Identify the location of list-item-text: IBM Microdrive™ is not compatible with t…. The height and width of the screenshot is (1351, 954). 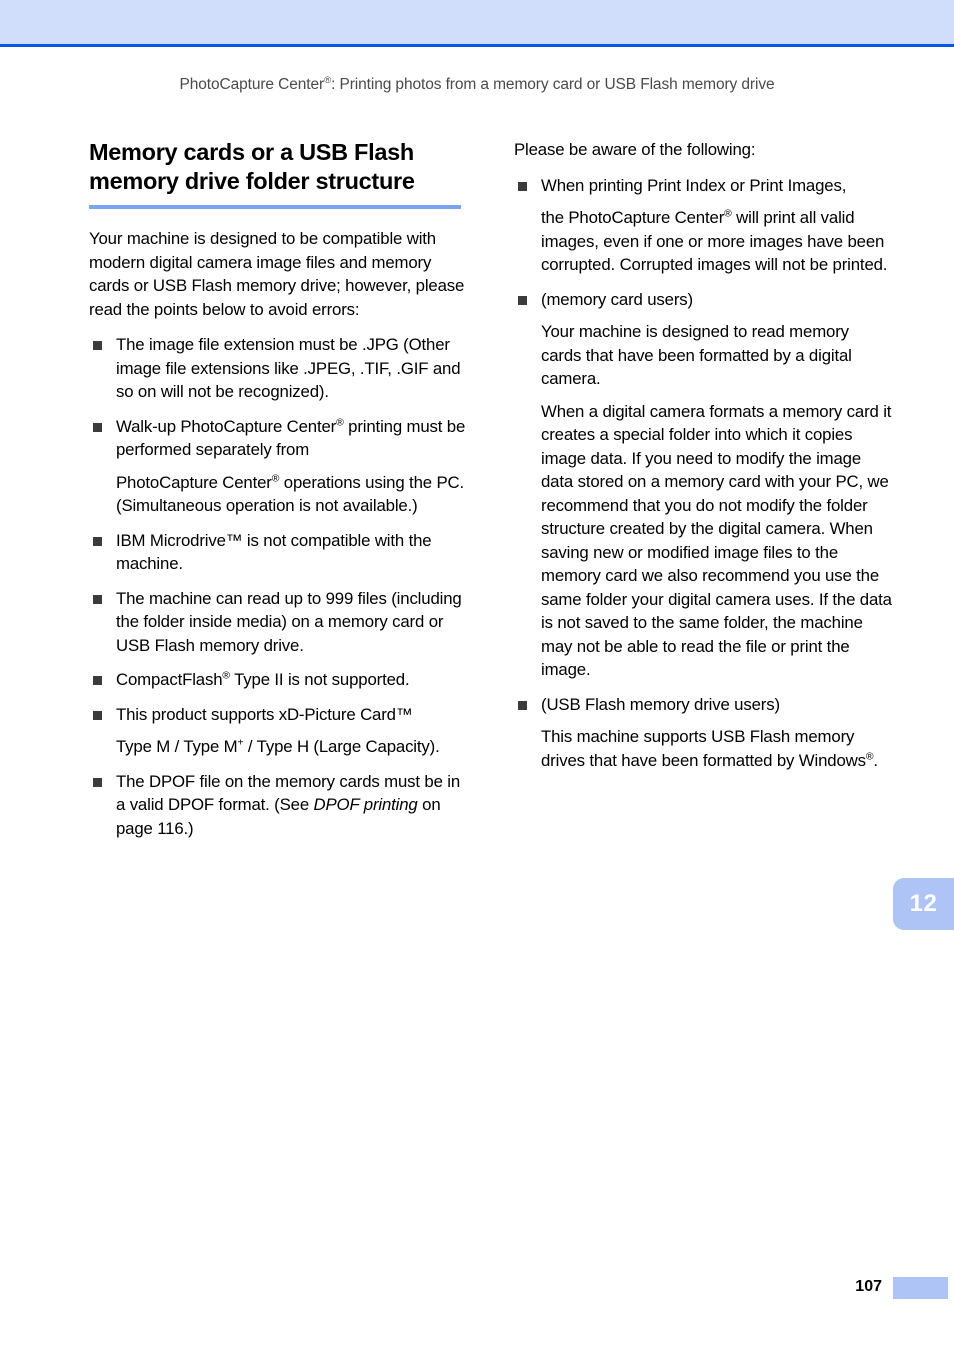
(274, 552).